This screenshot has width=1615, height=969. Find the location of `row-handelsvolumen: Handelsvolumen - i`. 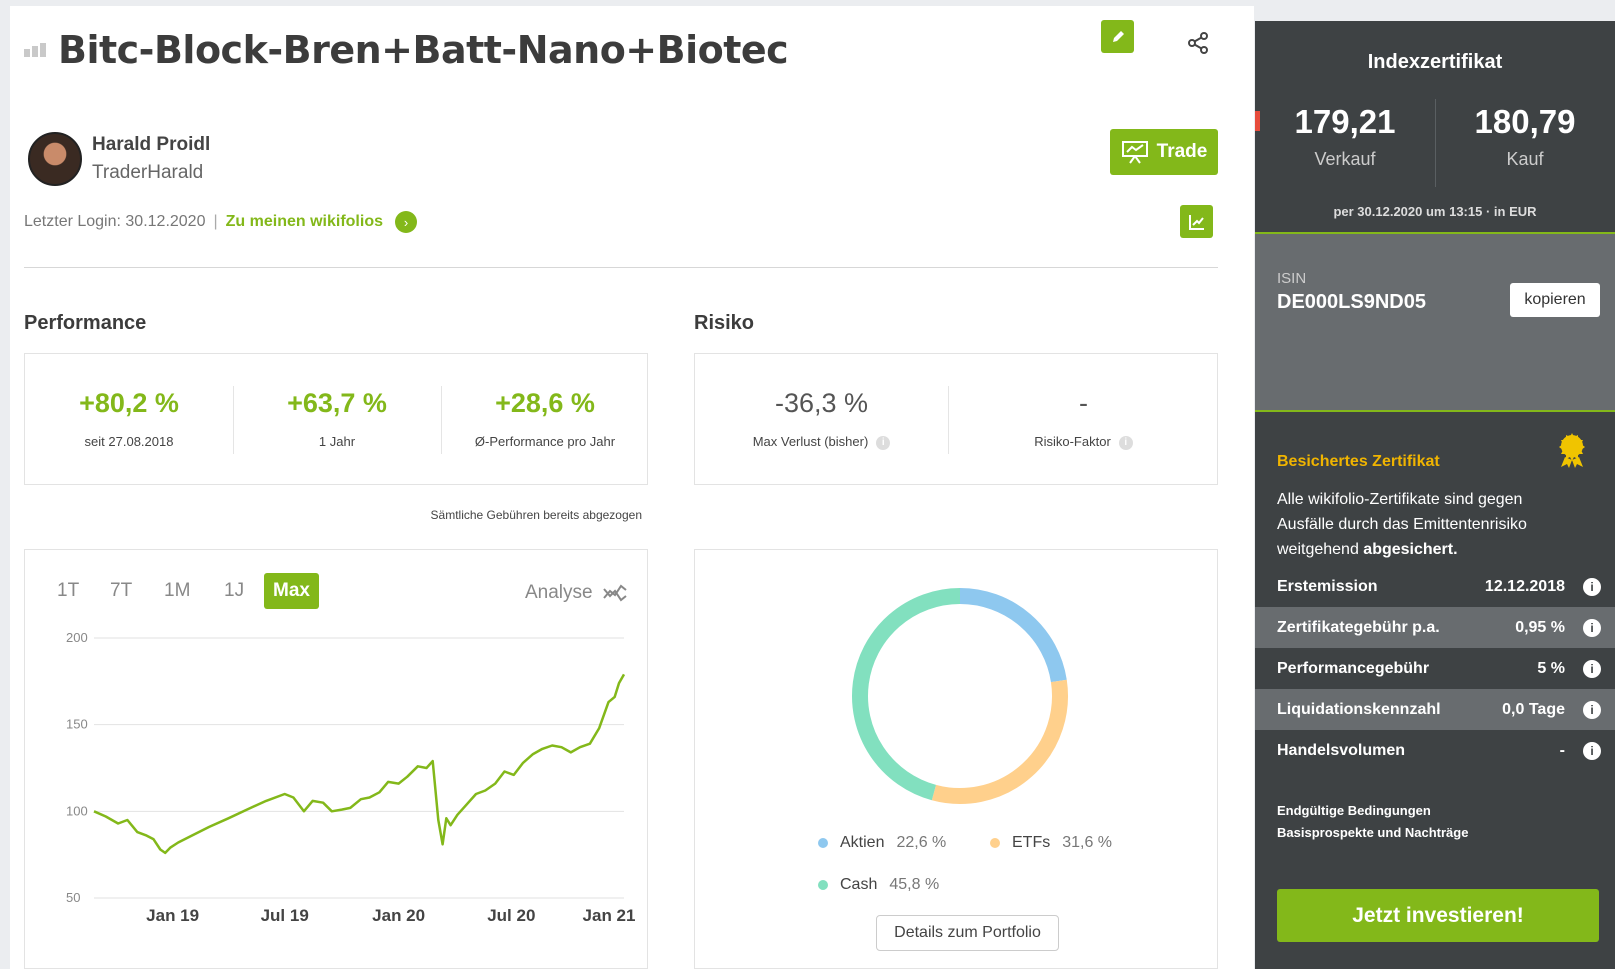

row-handelsvolumen: Handelsvolumen - i is located at coordinates (1435, 750).